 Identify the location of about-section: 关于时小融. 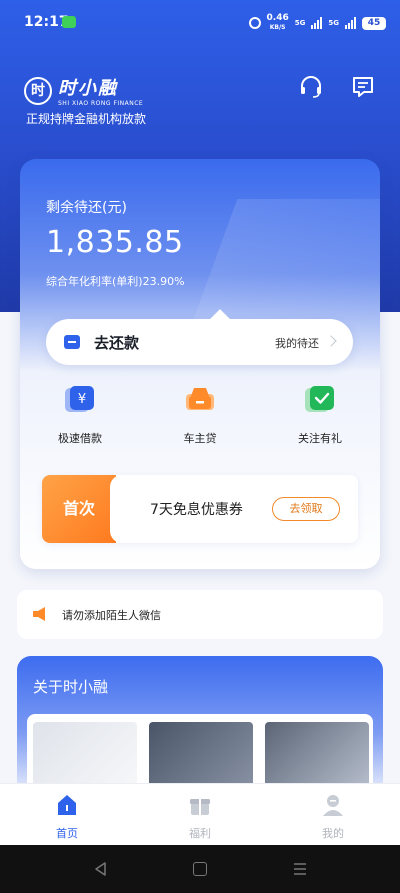
(200, 726).